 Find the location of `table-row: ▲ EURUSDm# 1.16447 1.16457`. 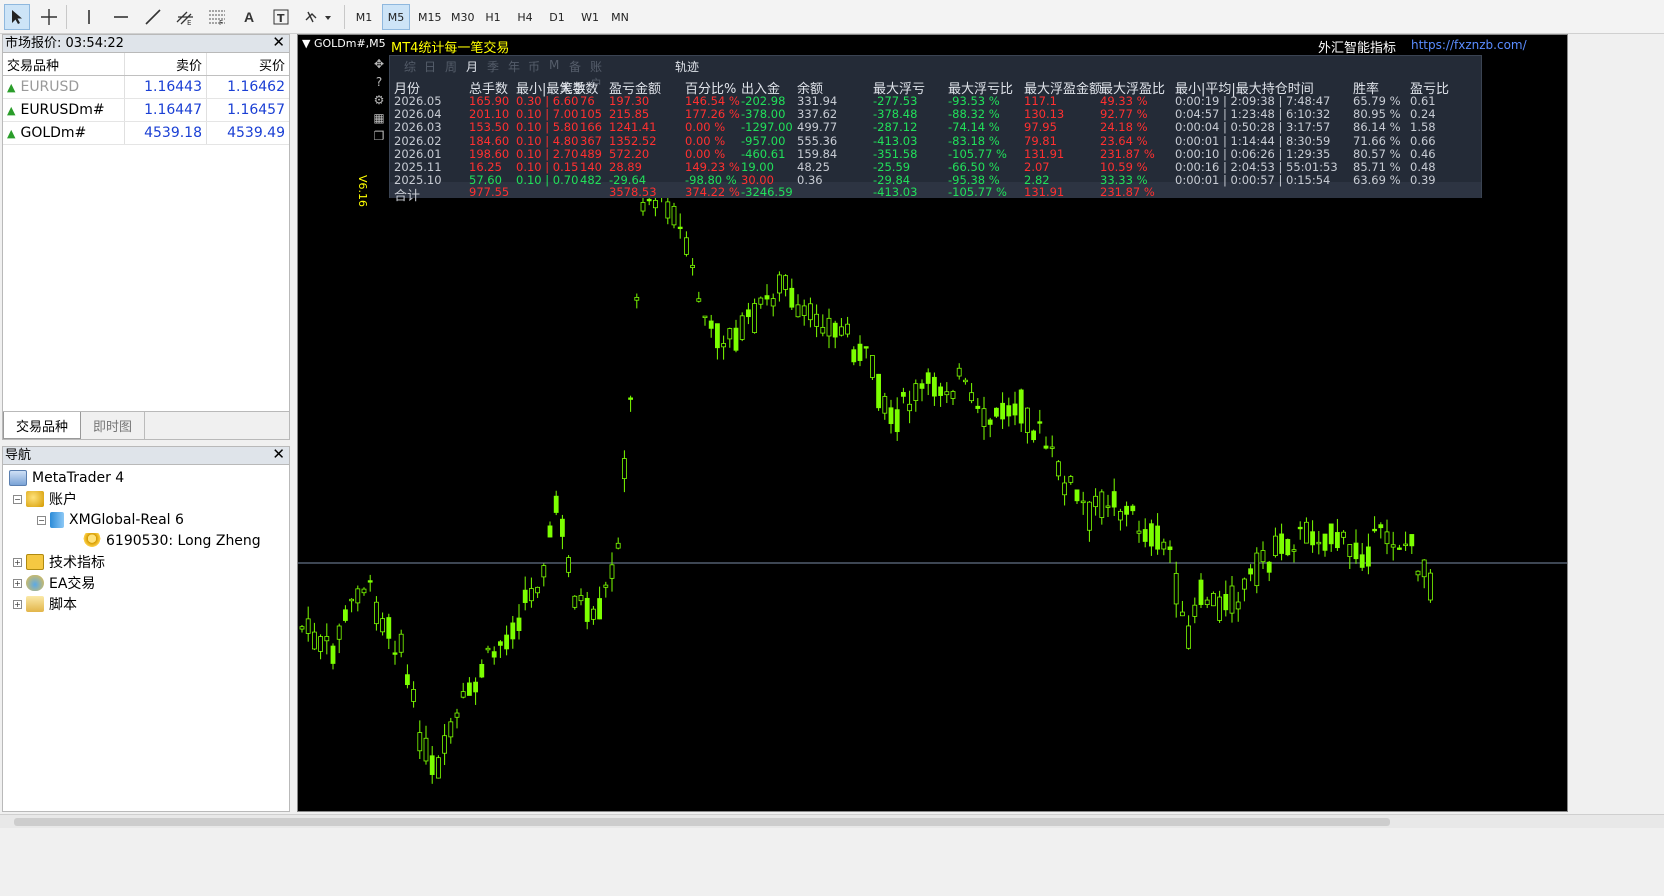

table-row: ▲ EURUSDm# 1.16447 1.16457 is located at coordinates (146, 110).